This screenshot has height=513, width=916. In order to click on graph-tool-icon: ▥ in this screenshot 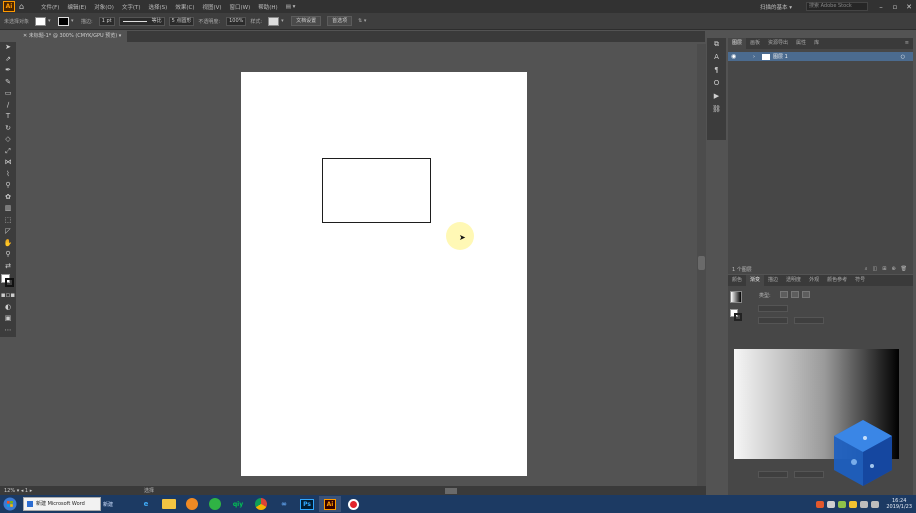, I will do `click(8, 209)`.